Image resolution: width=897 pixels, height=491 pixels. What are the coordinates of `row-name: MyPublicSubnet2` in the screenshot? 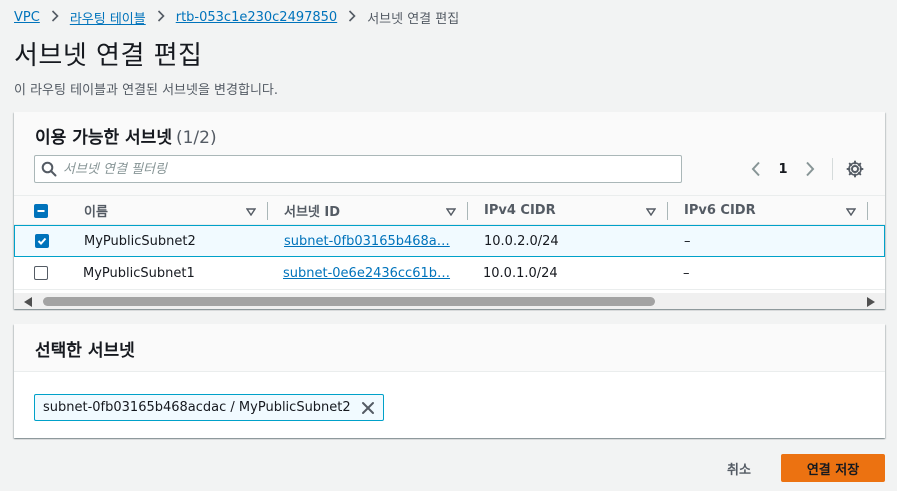 It's located at (140, 241).